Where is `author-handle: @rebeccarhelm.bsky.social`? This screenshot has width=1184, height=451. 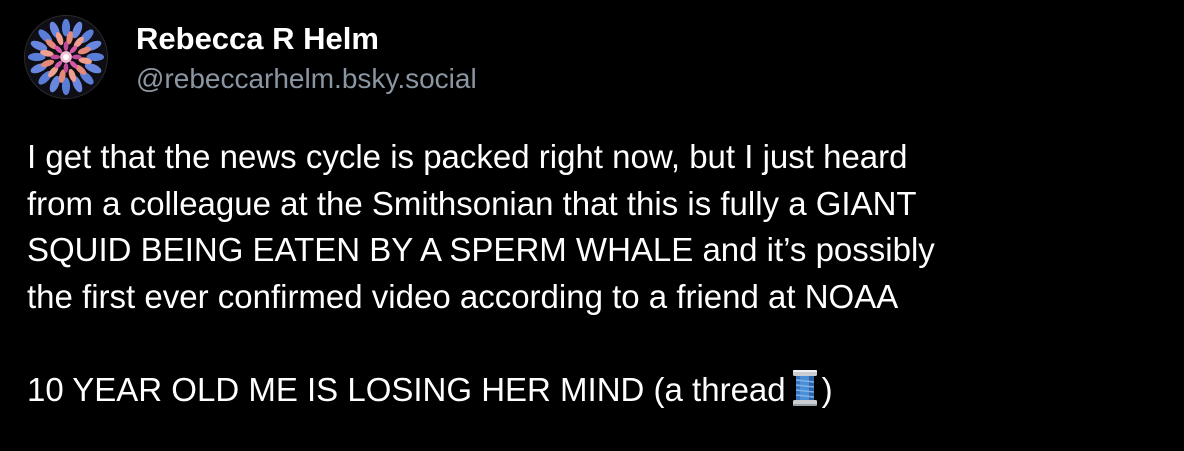 author-handle: @rebeccarhelm.bsky.social is located at coordinates (306, 79).